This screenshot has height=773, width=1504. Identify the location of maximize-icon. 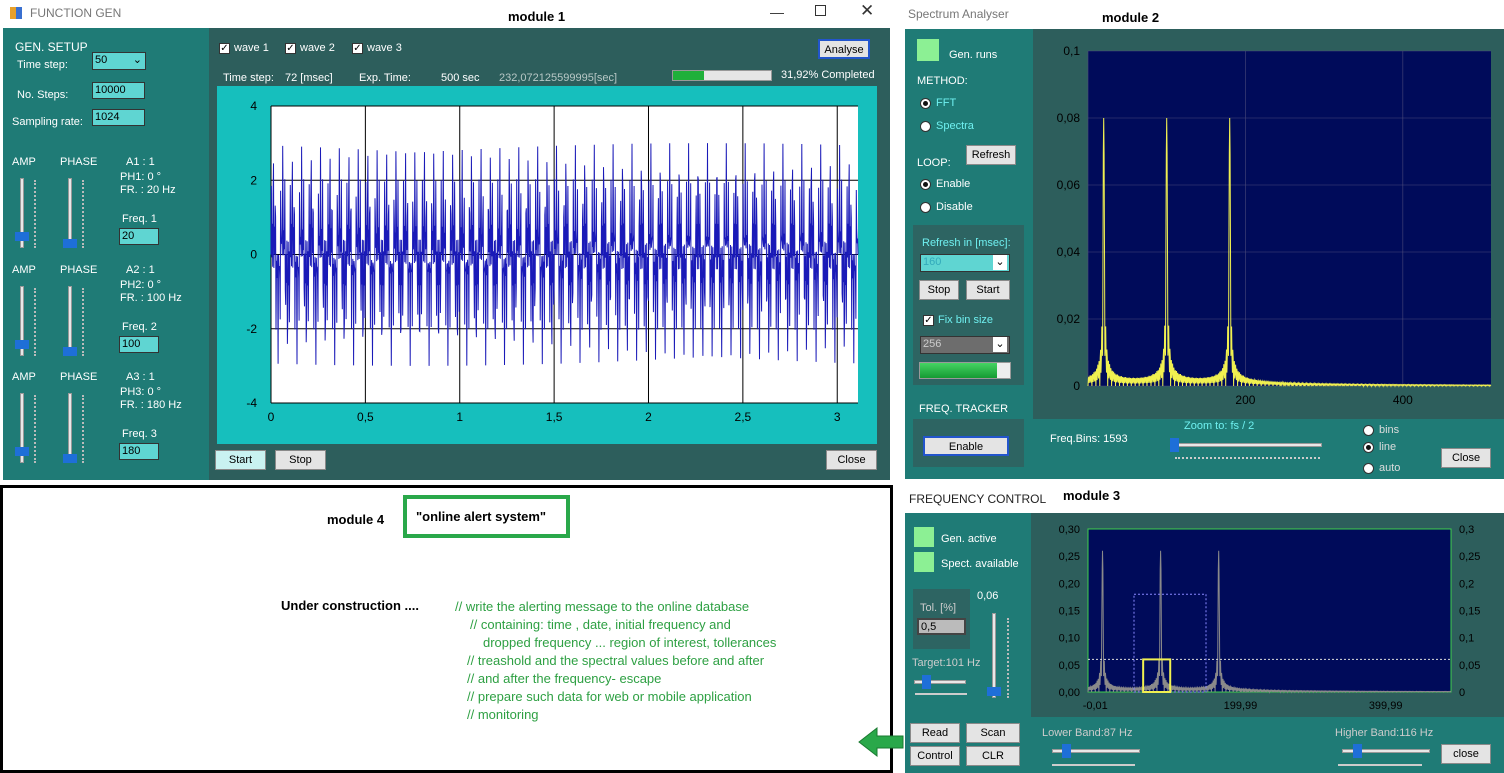
(820, 10).